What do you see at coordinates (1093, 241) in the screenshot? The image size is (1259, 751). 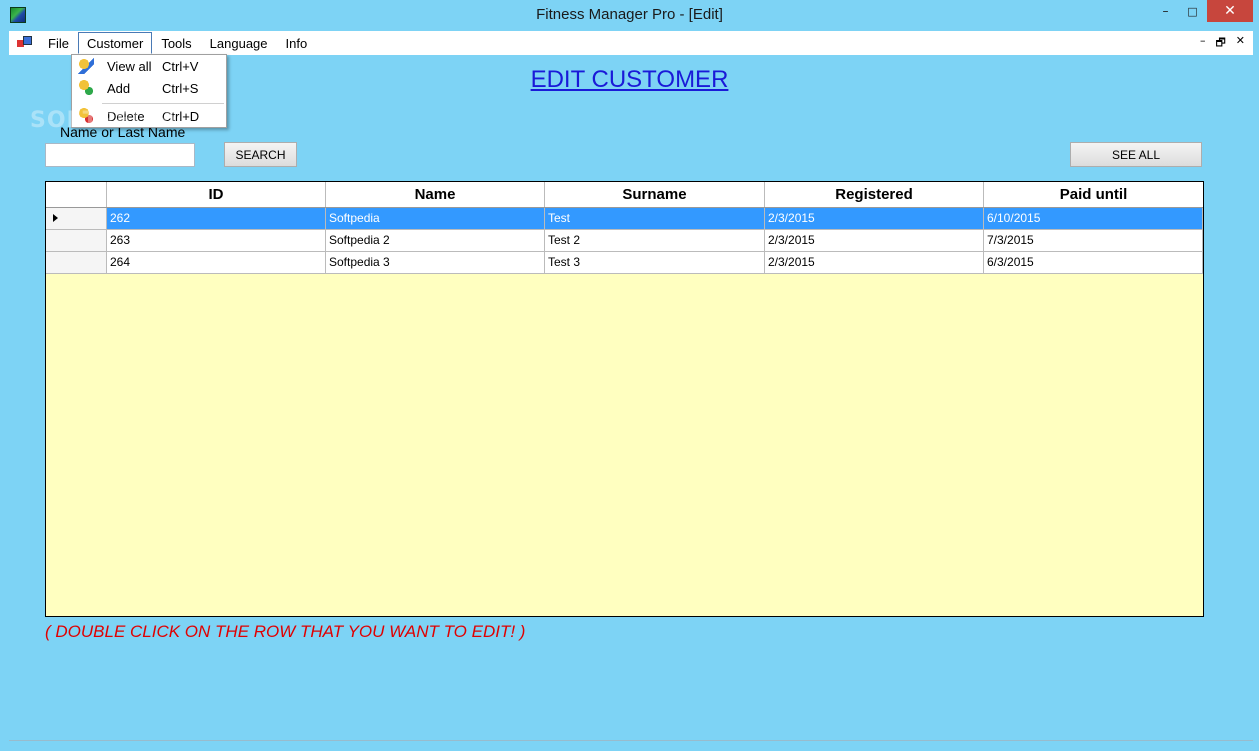 I see `cell-paid-until: 7/3/2015` at bounding box center [1093, 241].